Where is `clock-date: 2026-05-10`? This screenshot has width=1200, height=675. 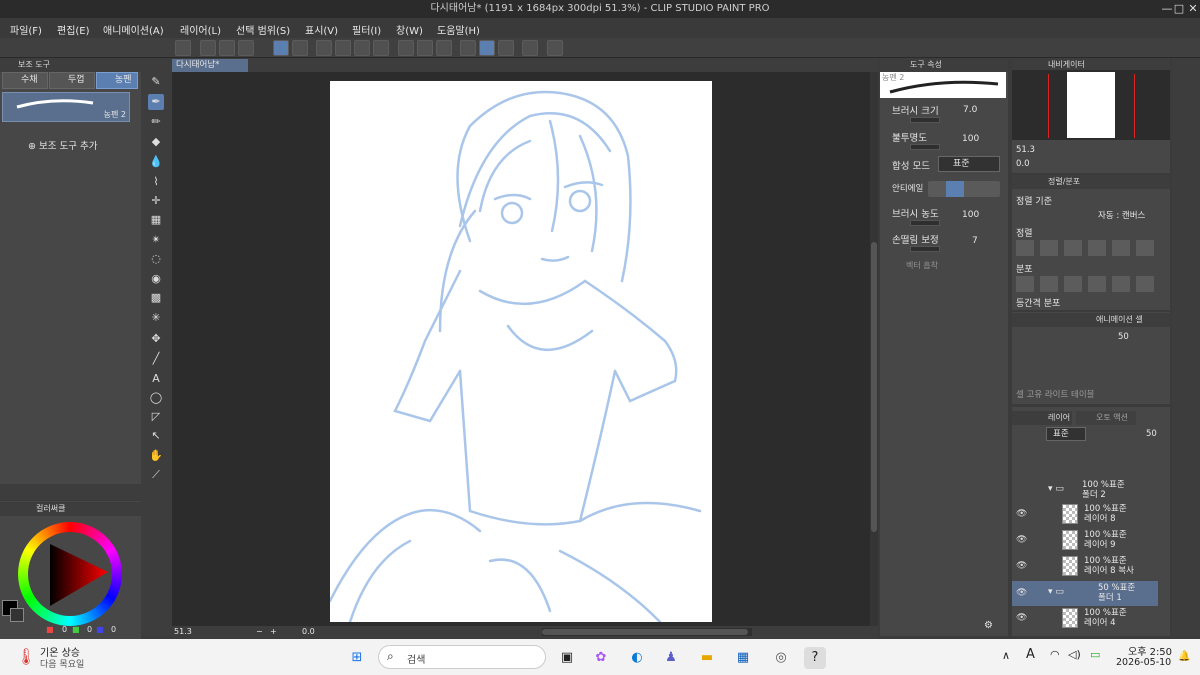 clock-date: 2026-05-10 is located at coordinates (1143, 662).